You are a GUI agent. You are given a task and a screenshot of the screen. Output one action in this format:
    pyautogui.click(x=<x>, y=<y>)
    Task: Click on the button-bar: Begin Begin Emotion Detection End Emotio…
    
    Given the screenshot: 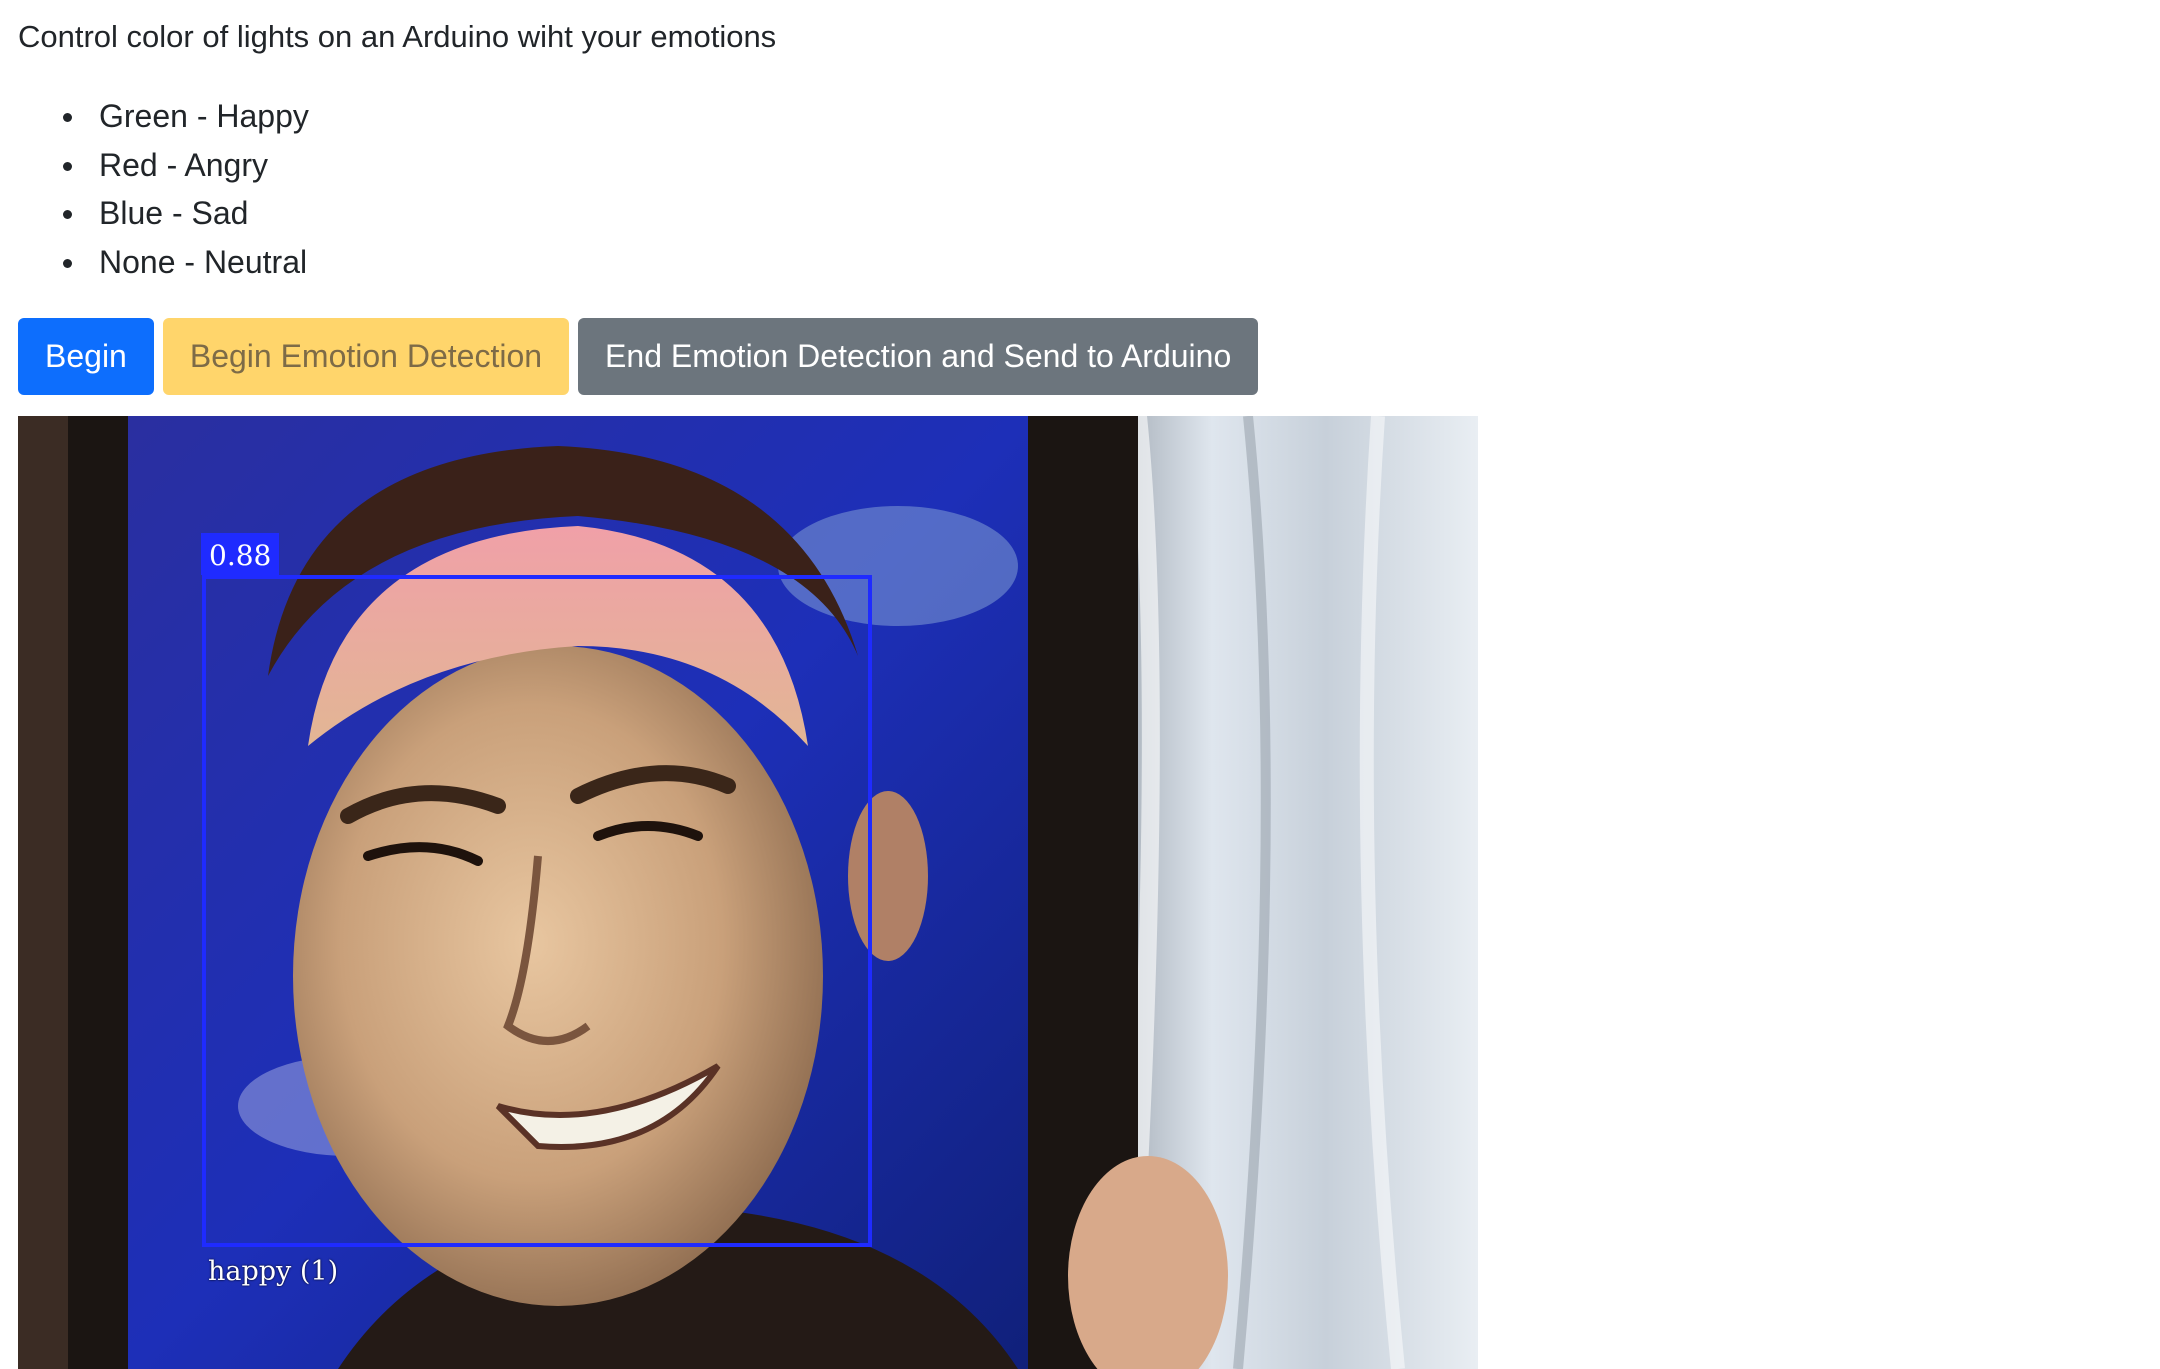 What is the action you would take?
    pyautogui.click(x=638, y=356)
    